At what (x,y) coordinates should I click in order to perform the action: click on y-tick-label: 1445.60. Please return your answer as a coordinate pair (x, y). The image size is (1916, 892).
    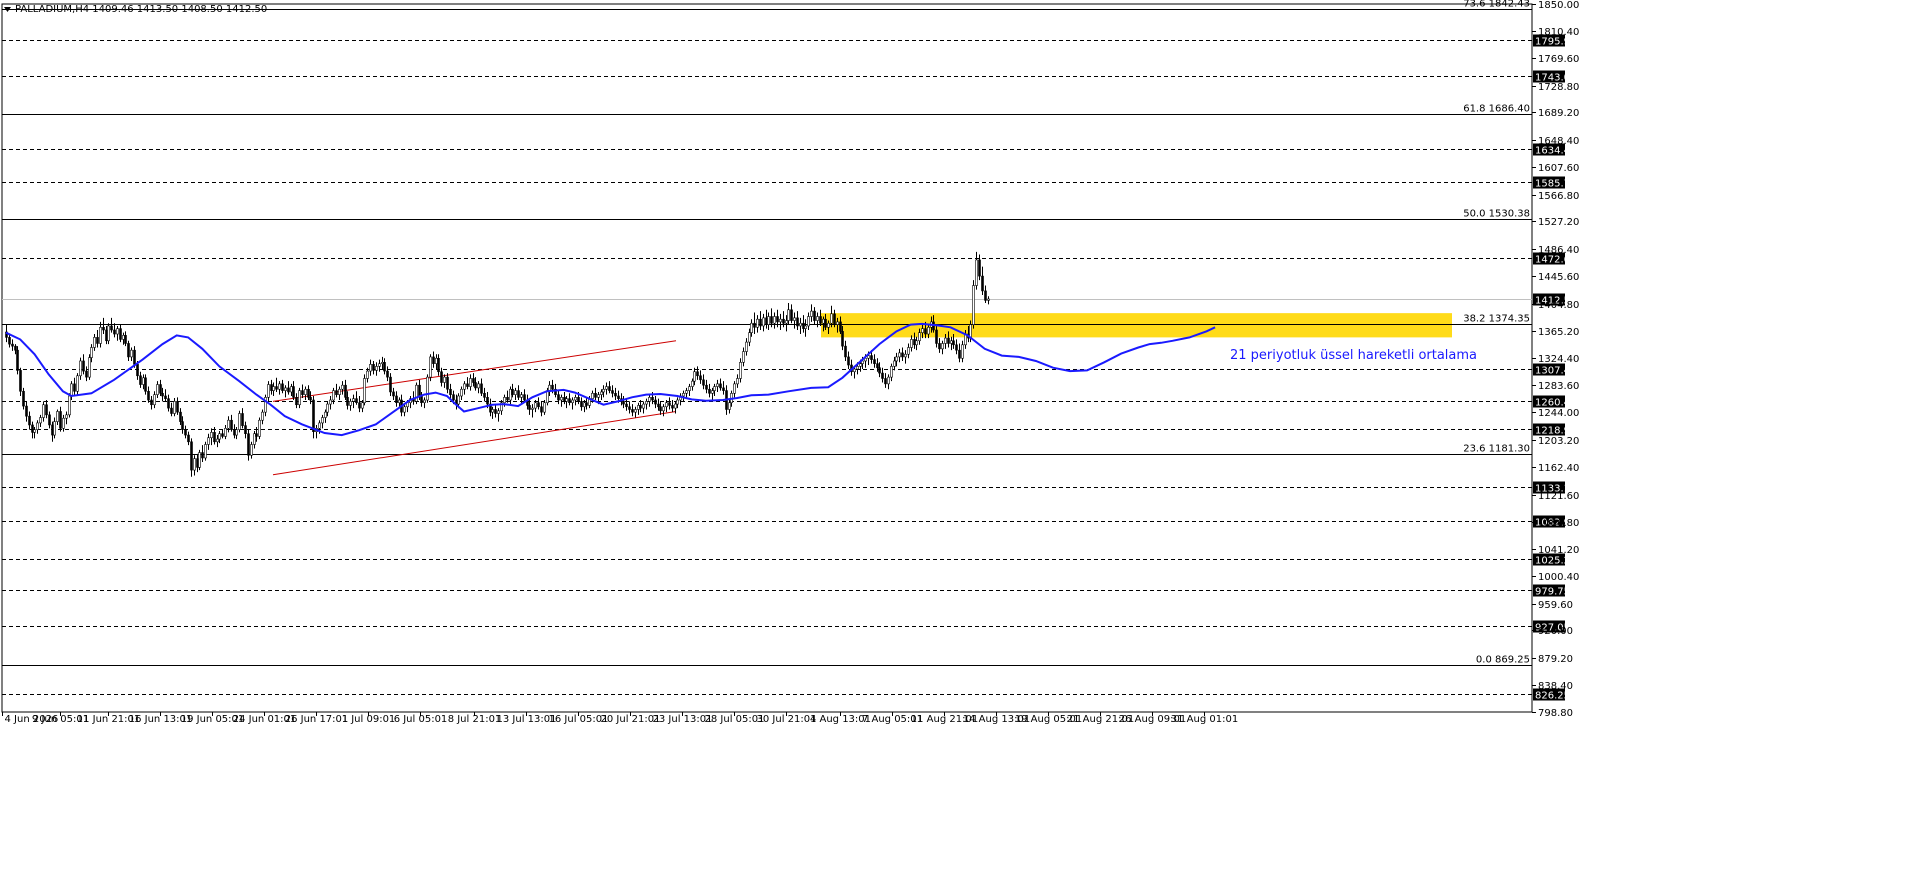
    Looking at the image, I should click on (1558, 277).